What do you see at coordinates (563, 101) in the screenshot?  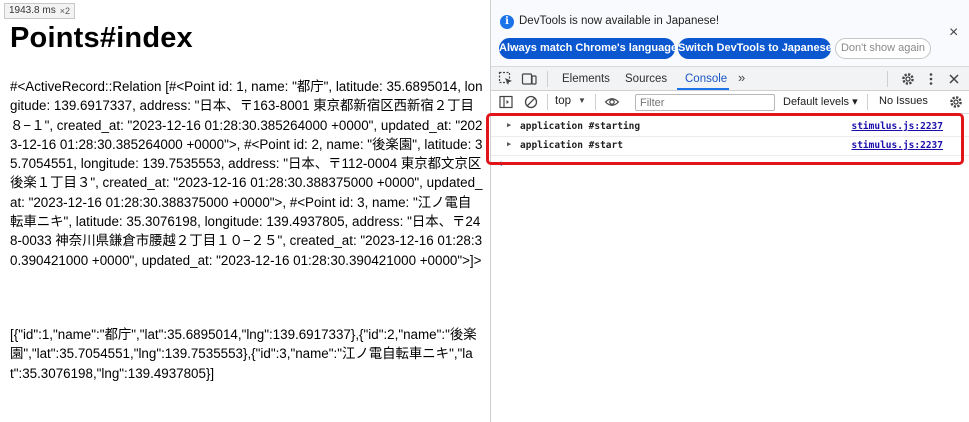 I see `context-selector: top` at bounding box center [563, 101].